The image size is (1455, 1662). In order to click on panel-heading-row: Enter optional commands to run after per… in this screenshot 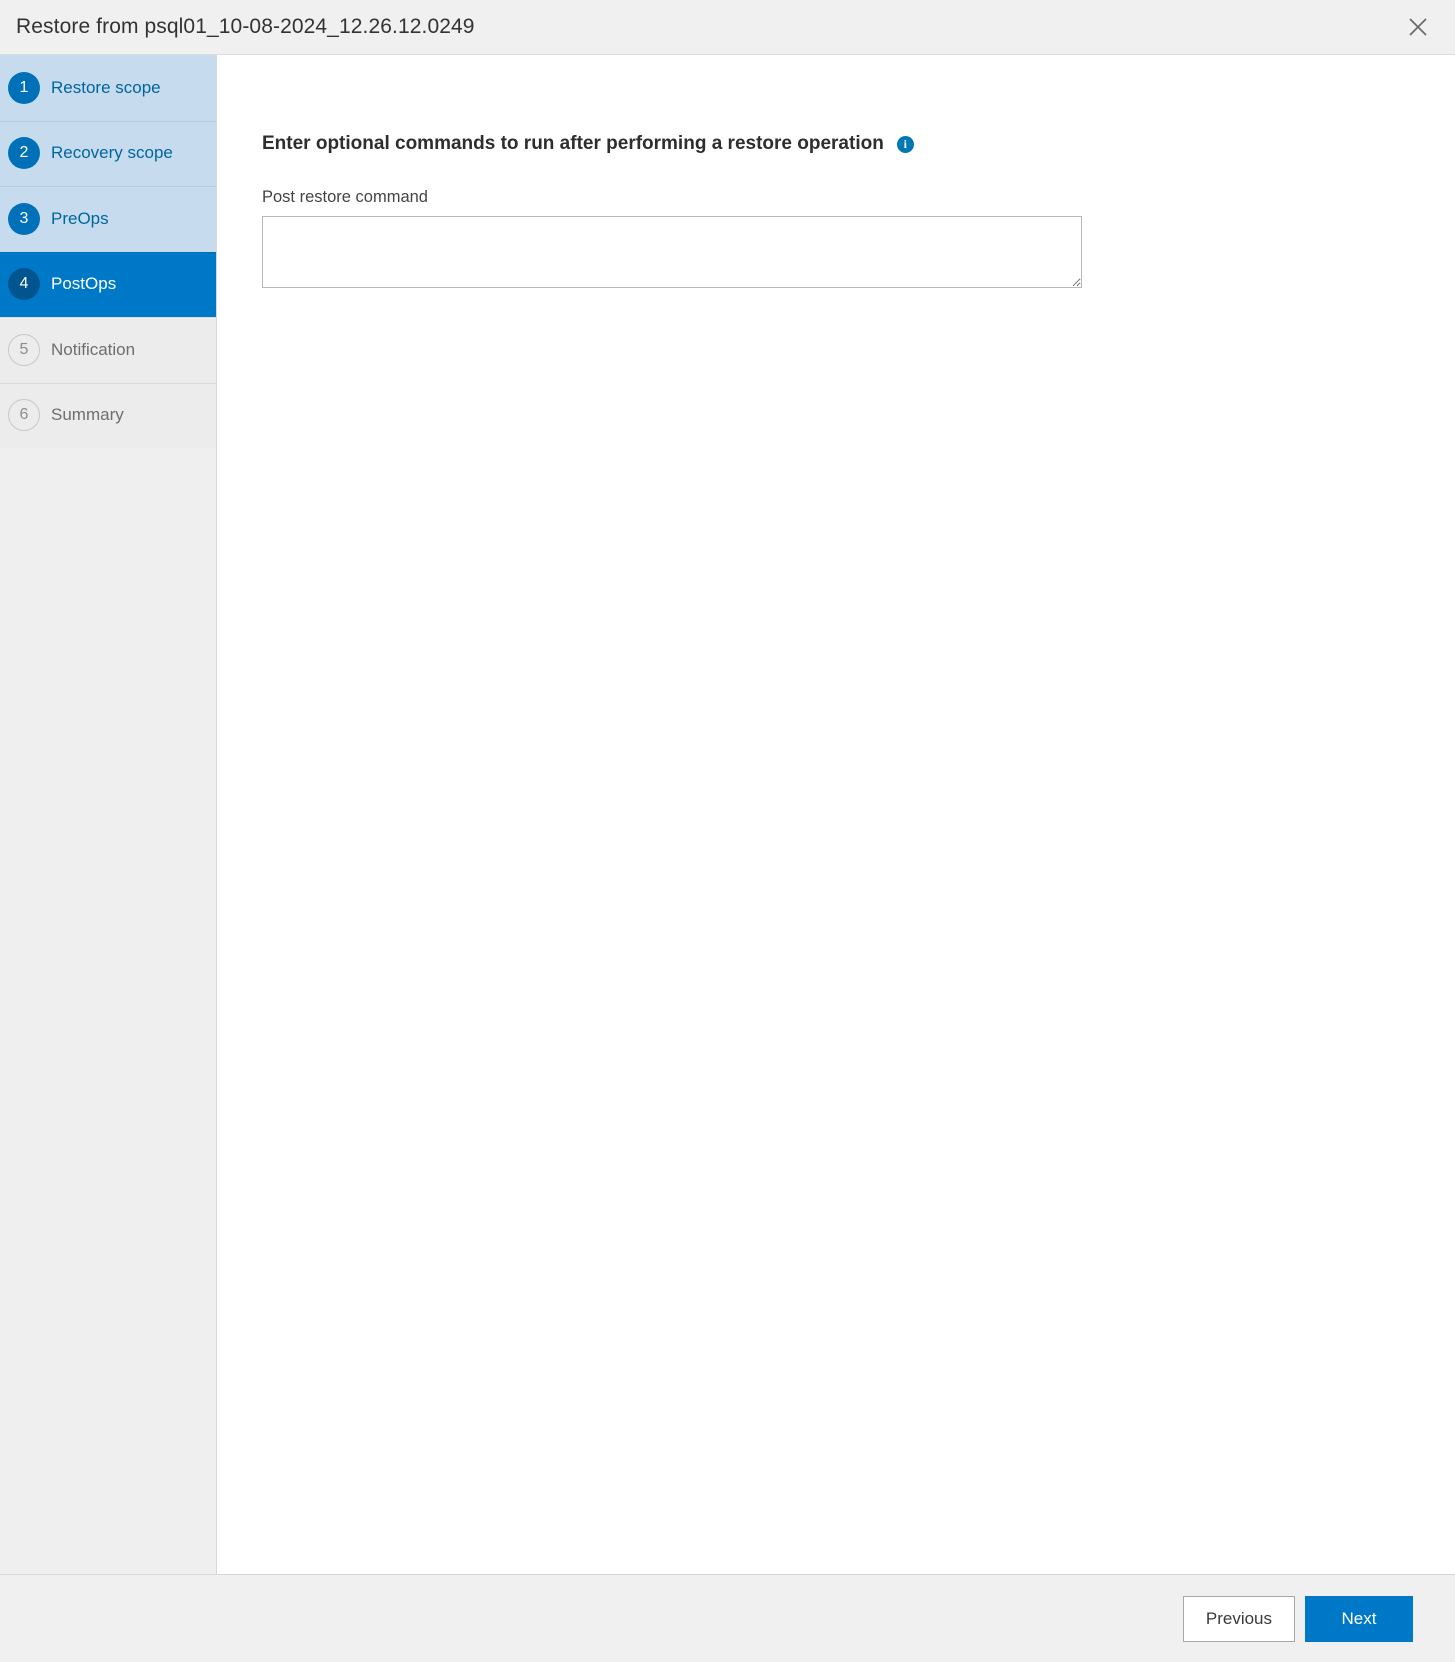, I will do `click(858, 144)`.